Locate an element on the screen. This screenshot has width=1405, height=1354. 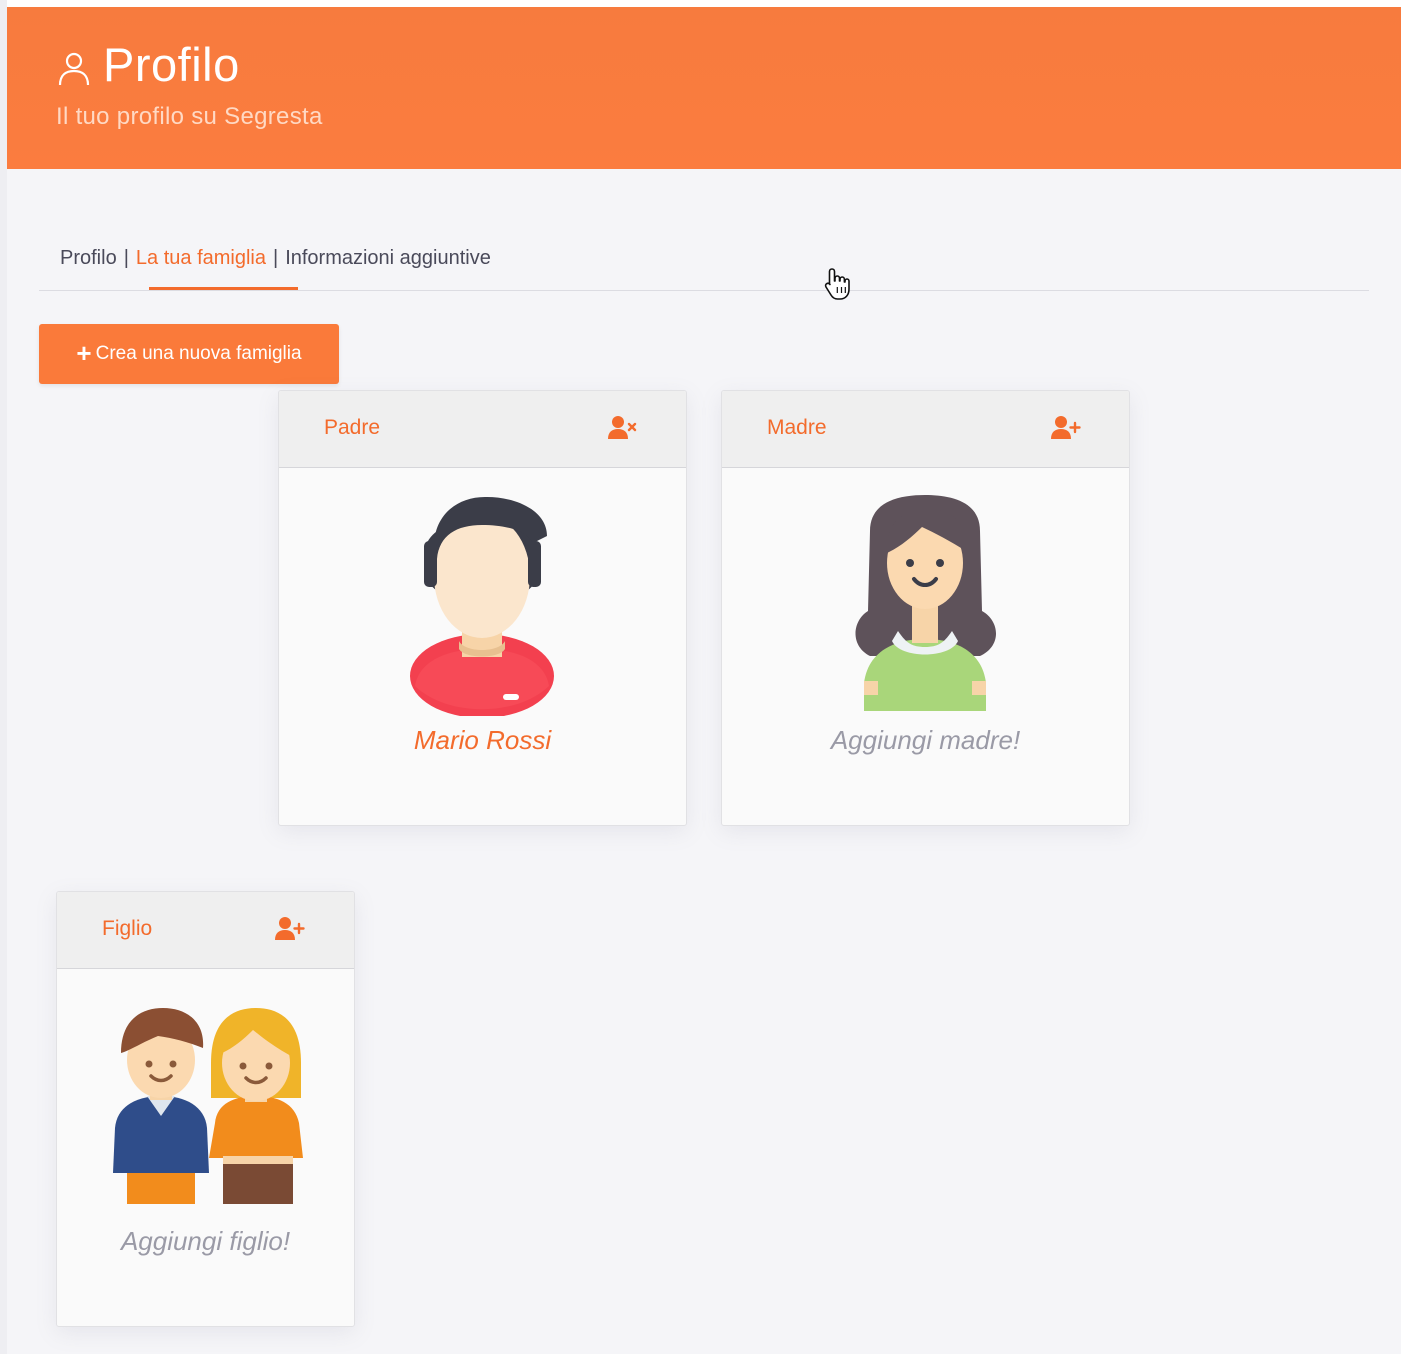
mother-card: Madre Aggiungi madre! is located at coordinates (925, 608).